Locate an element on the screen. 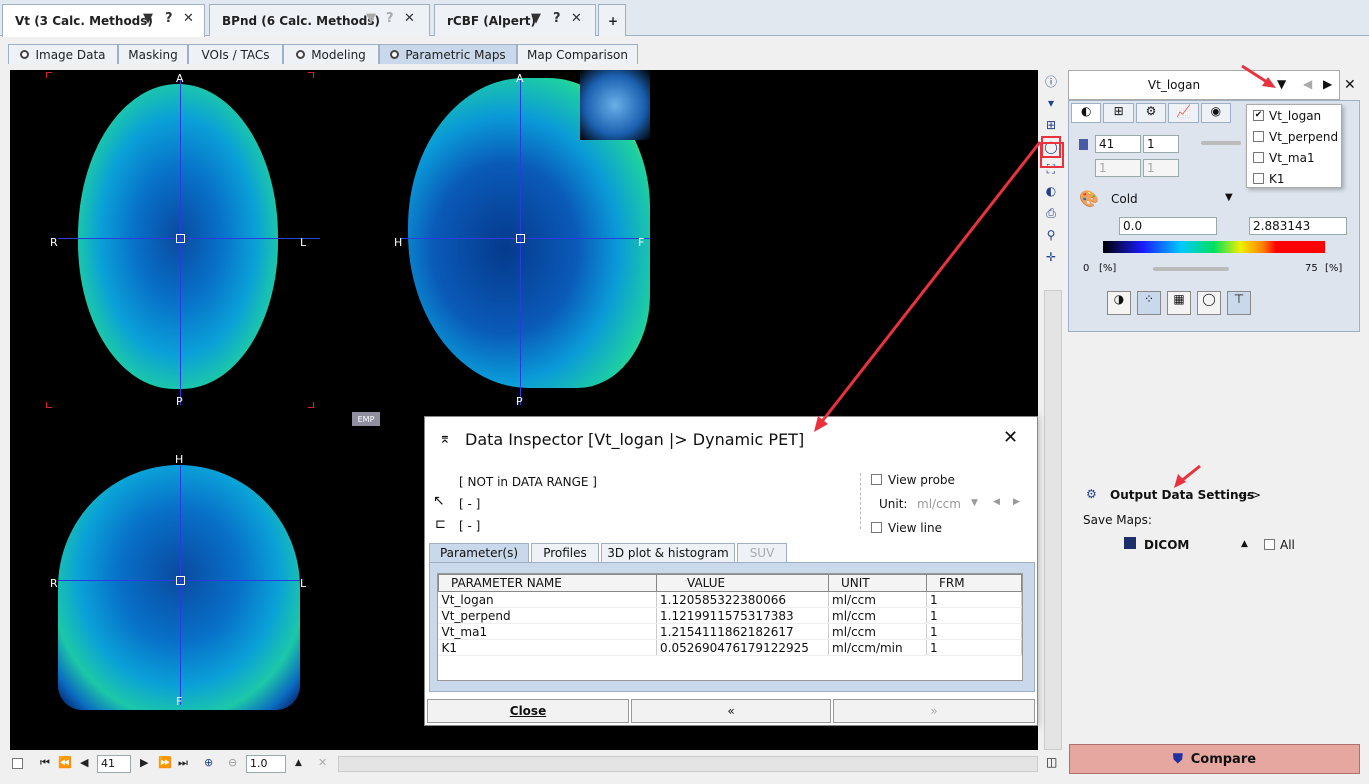 The image size is (1369, 784). arrow-to-data-inspector is located at coordinates (939, 286).